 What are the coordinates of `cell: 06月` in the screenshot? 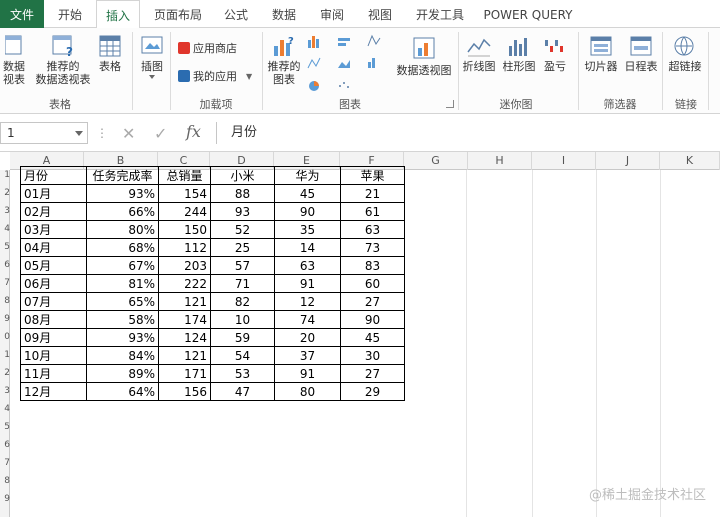 It's located at (53, 283).